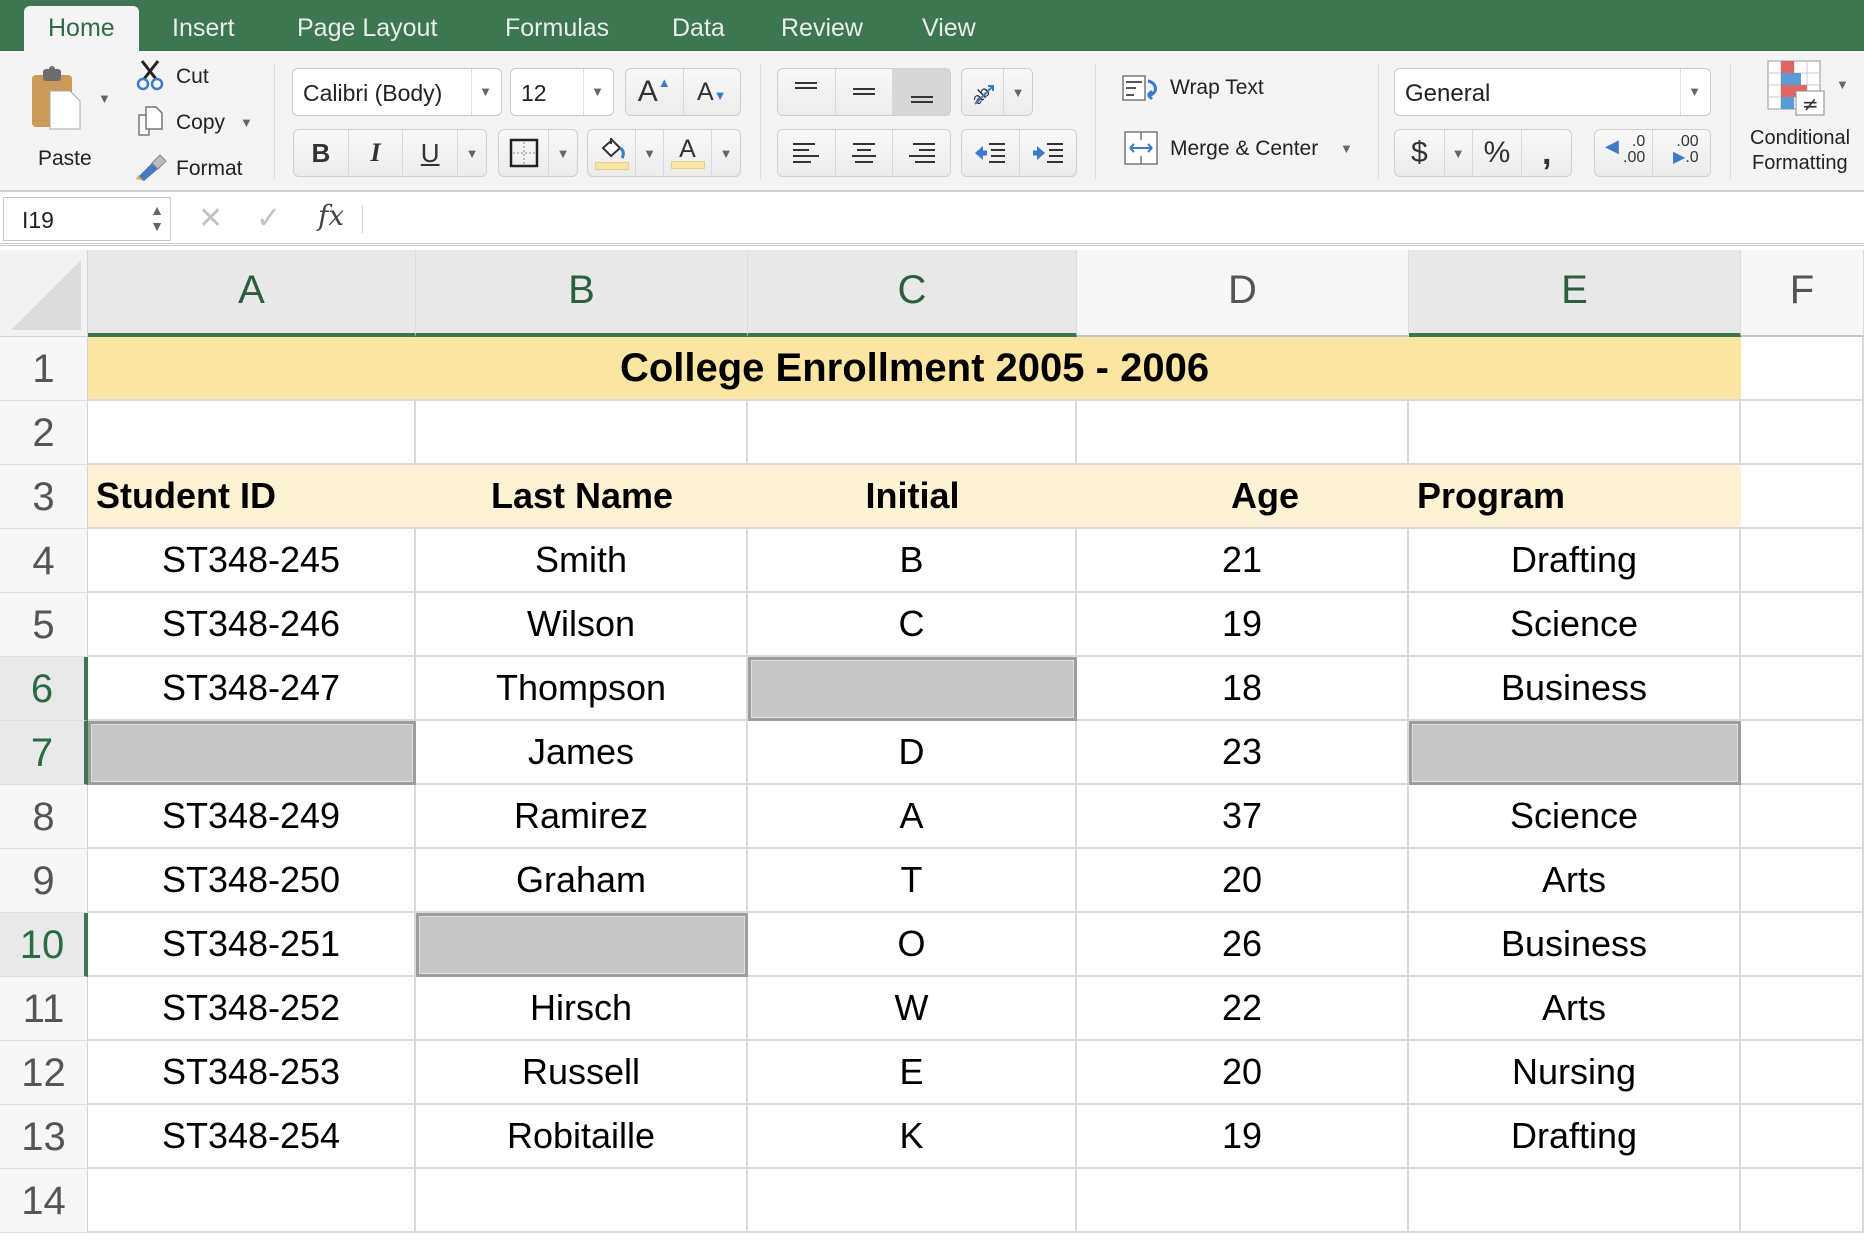 This screenshot has width=1864, height=1243. I want to click on sheet-title-cell: College Enrollment 2005 - 2006, so click(914, 369).